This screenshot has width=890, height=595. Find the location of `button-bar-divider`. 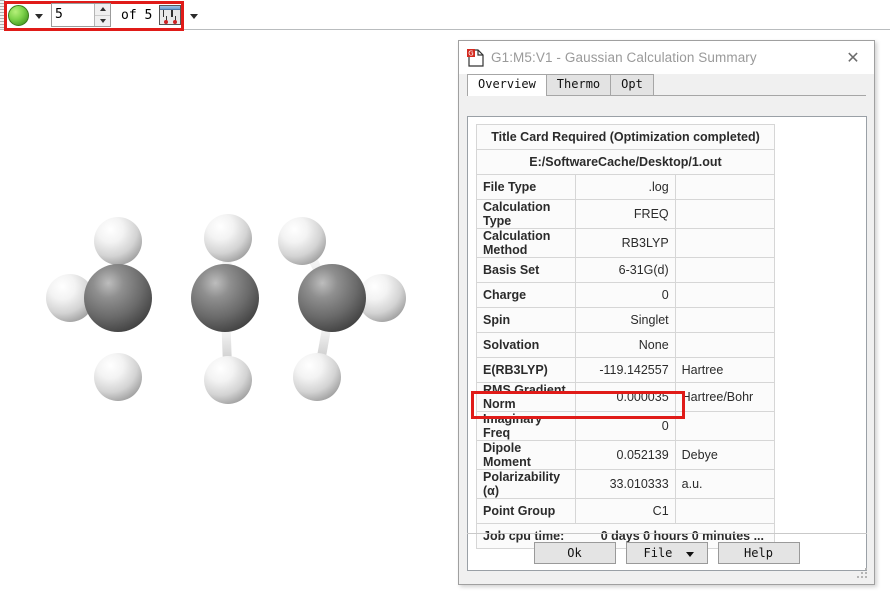

button-bar-divider is located at coordinates (667, 533).